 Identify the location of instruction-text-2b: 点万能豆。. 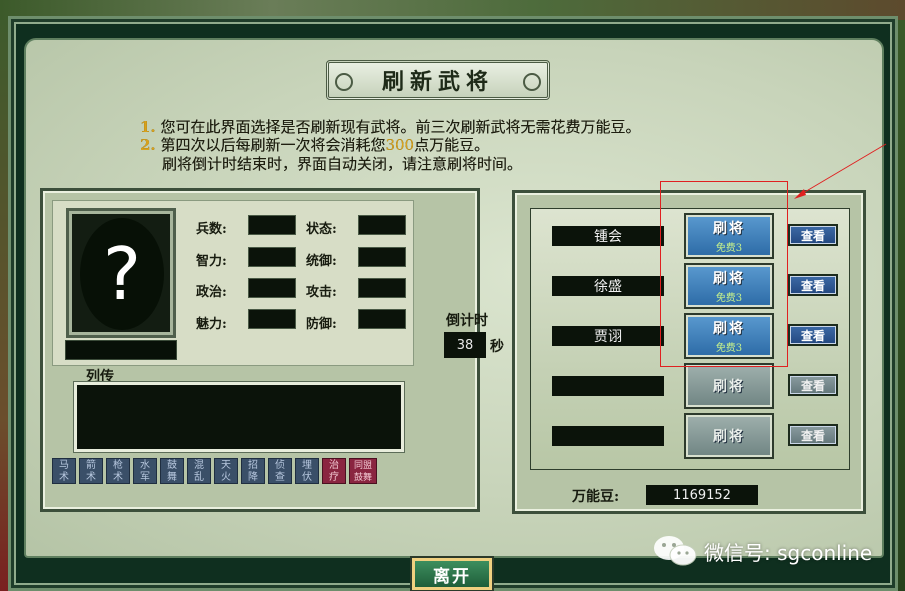
(452, 145).